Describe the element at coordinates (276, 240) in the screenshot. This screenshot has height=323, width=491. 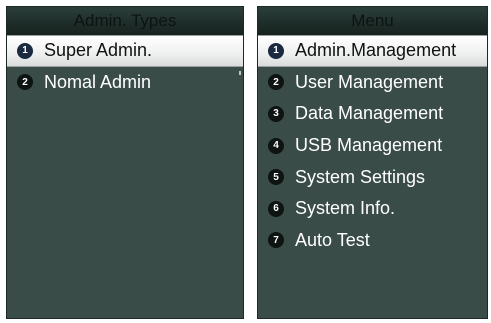
I see `number-7-icon: 7` at that location.